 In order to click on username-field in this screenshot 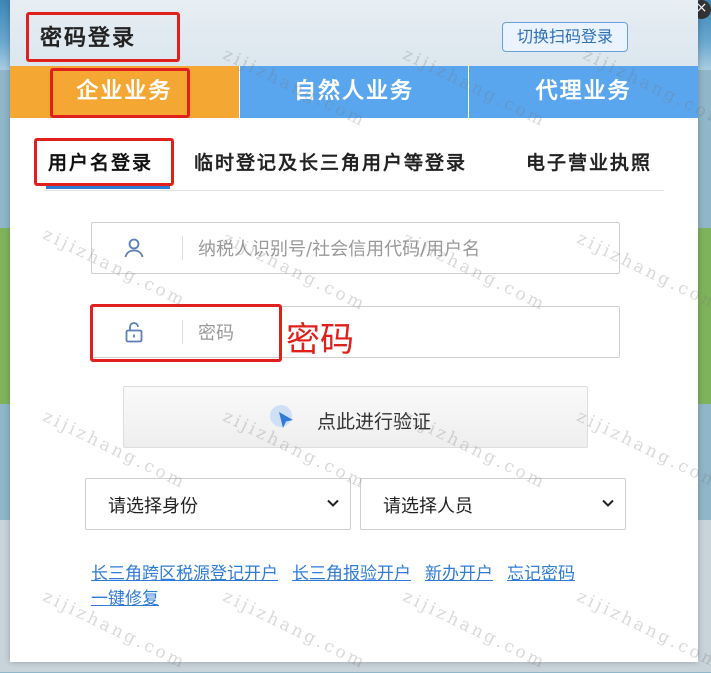, I will do `click(355, 248)`.